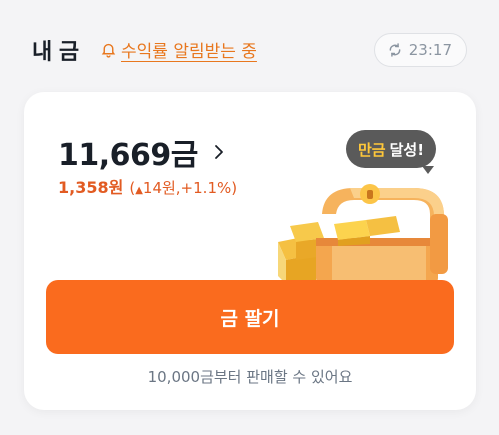  Describe the element at coordinates (395, 50) in the screenshot. I see `refresh-icon` at that location.